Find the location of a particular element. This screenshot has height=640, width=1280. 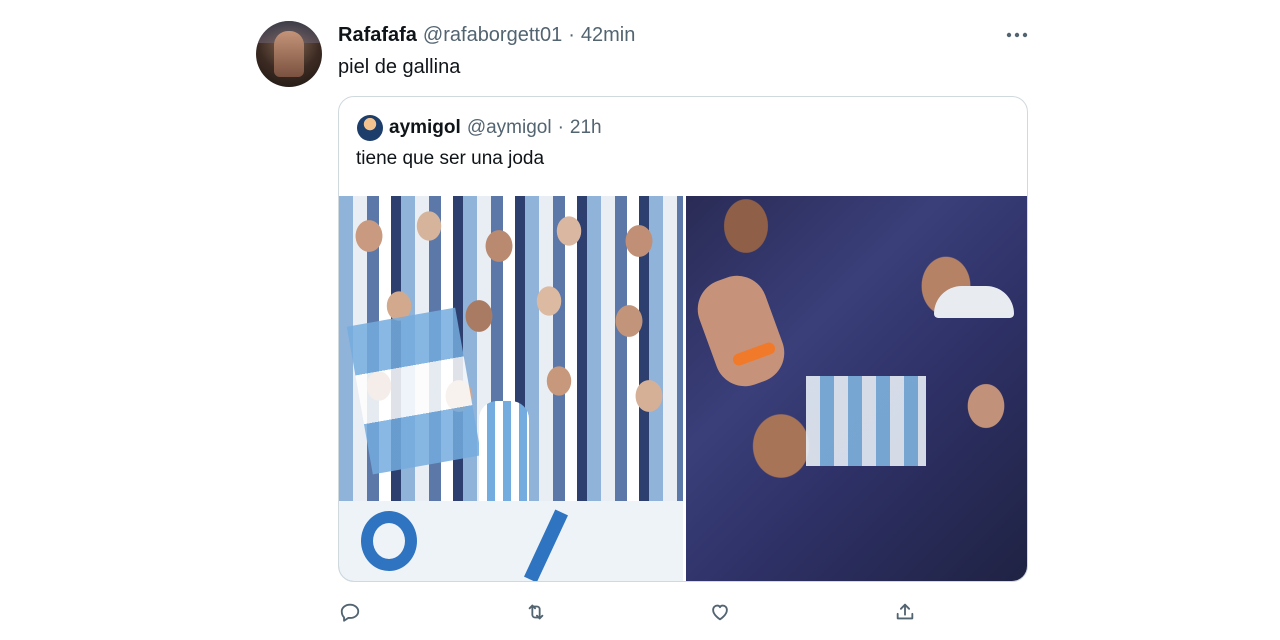

tweet-header: Rafafafa @rafaborgett01 · 42min is located at coordinates (486, 35).